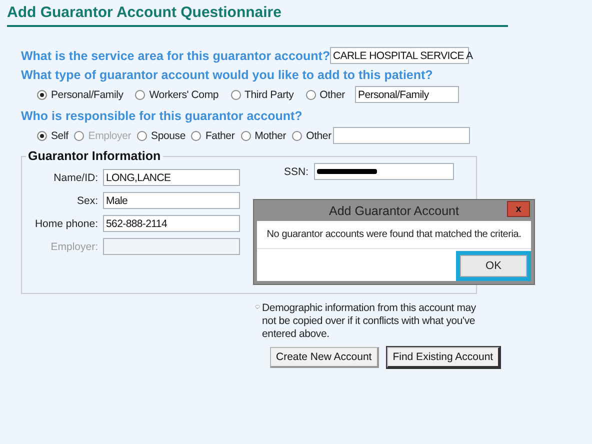 Image resolution: width=592 pixels, height=444 pixels. I want to click on account-type-field: Personal/Family, so click(407, 94).